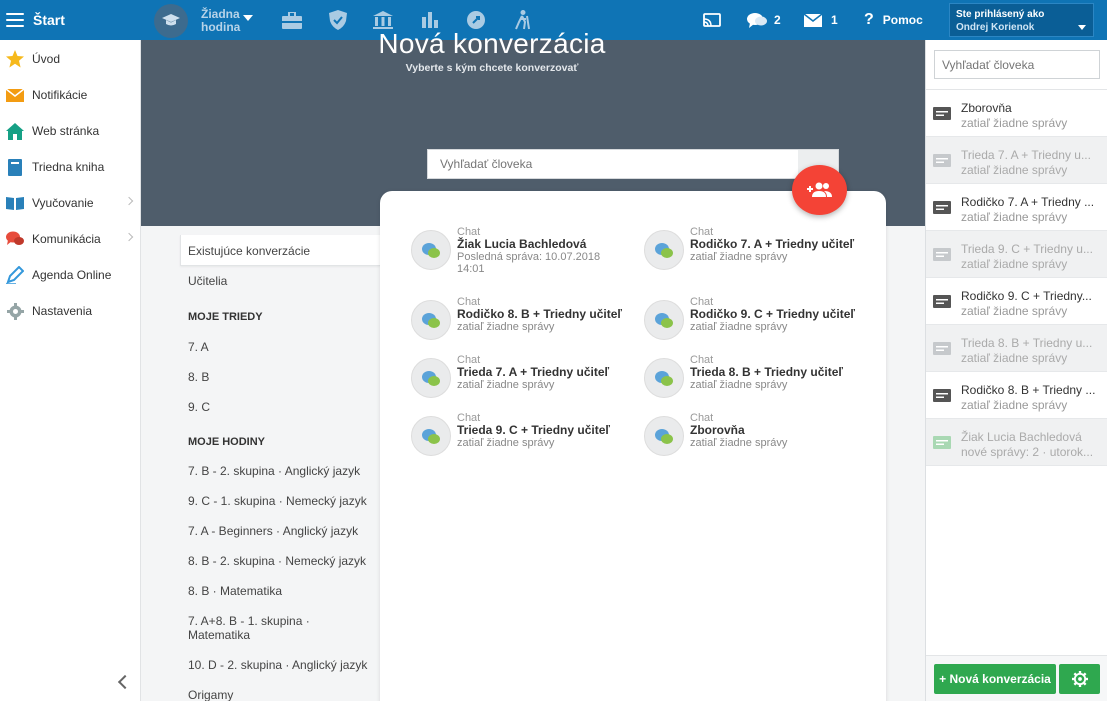 The height and width of the screenshot is (701, 1107). I want to click on open-book-icon, so click(15, 203).